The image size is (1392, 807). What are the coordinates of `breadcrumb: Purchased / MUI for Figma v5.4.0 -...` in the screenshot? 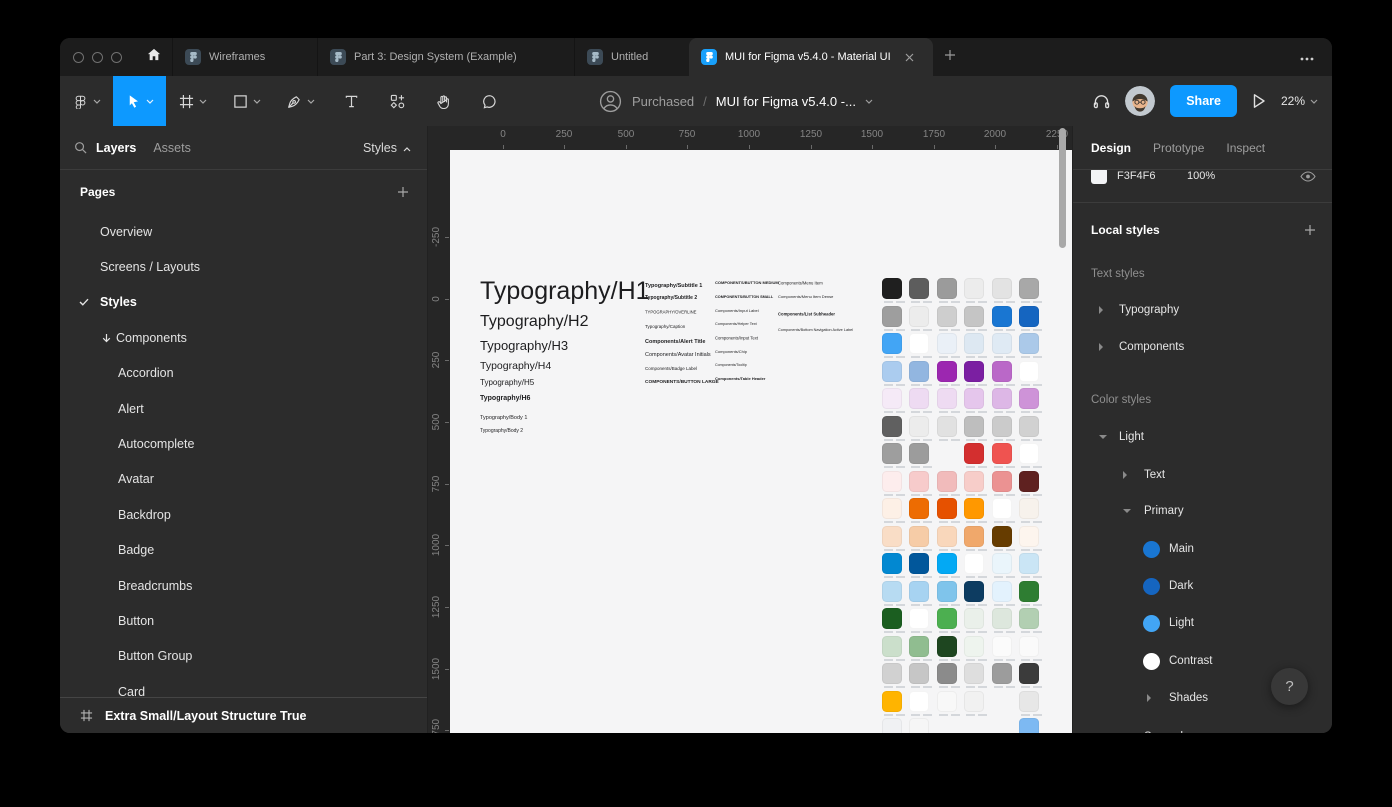 It's located at (735, 101).